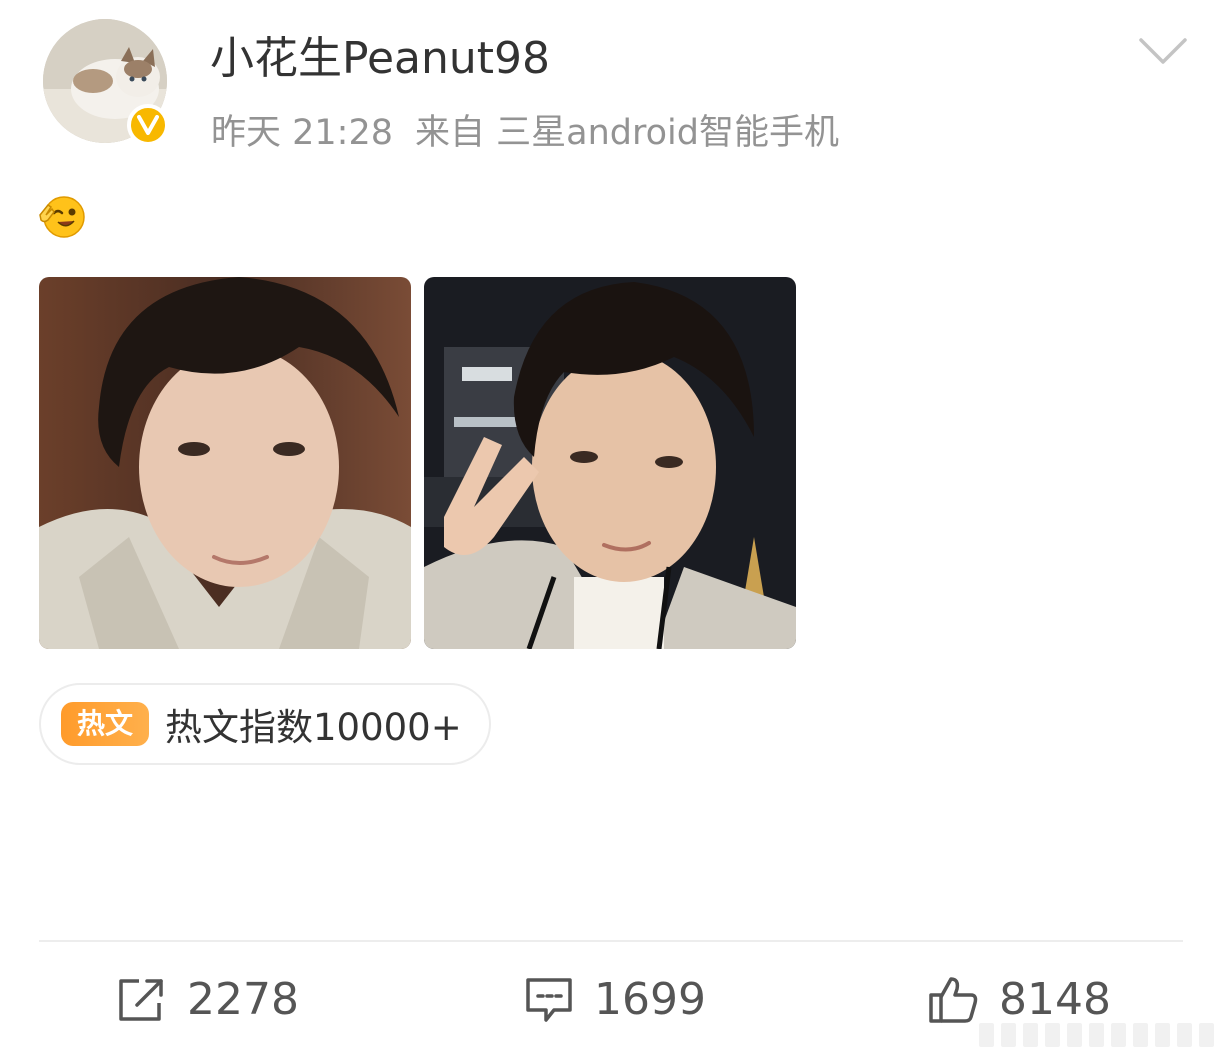 This screenshot has width=1220, height=1055. What do you see at coordinates (313, 727) in the screenshot?
I see `hot-index-text: 热文指数10000+` at bounding box center [313, 727].